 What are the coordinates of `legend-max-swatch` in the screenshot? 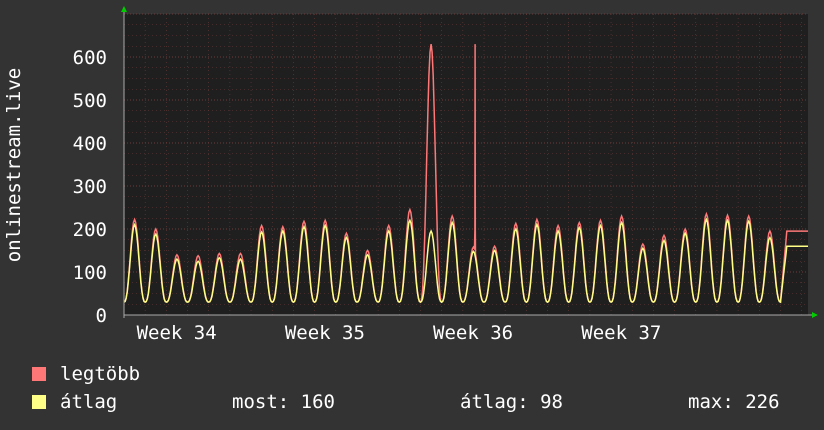 It's located at (39, 374).